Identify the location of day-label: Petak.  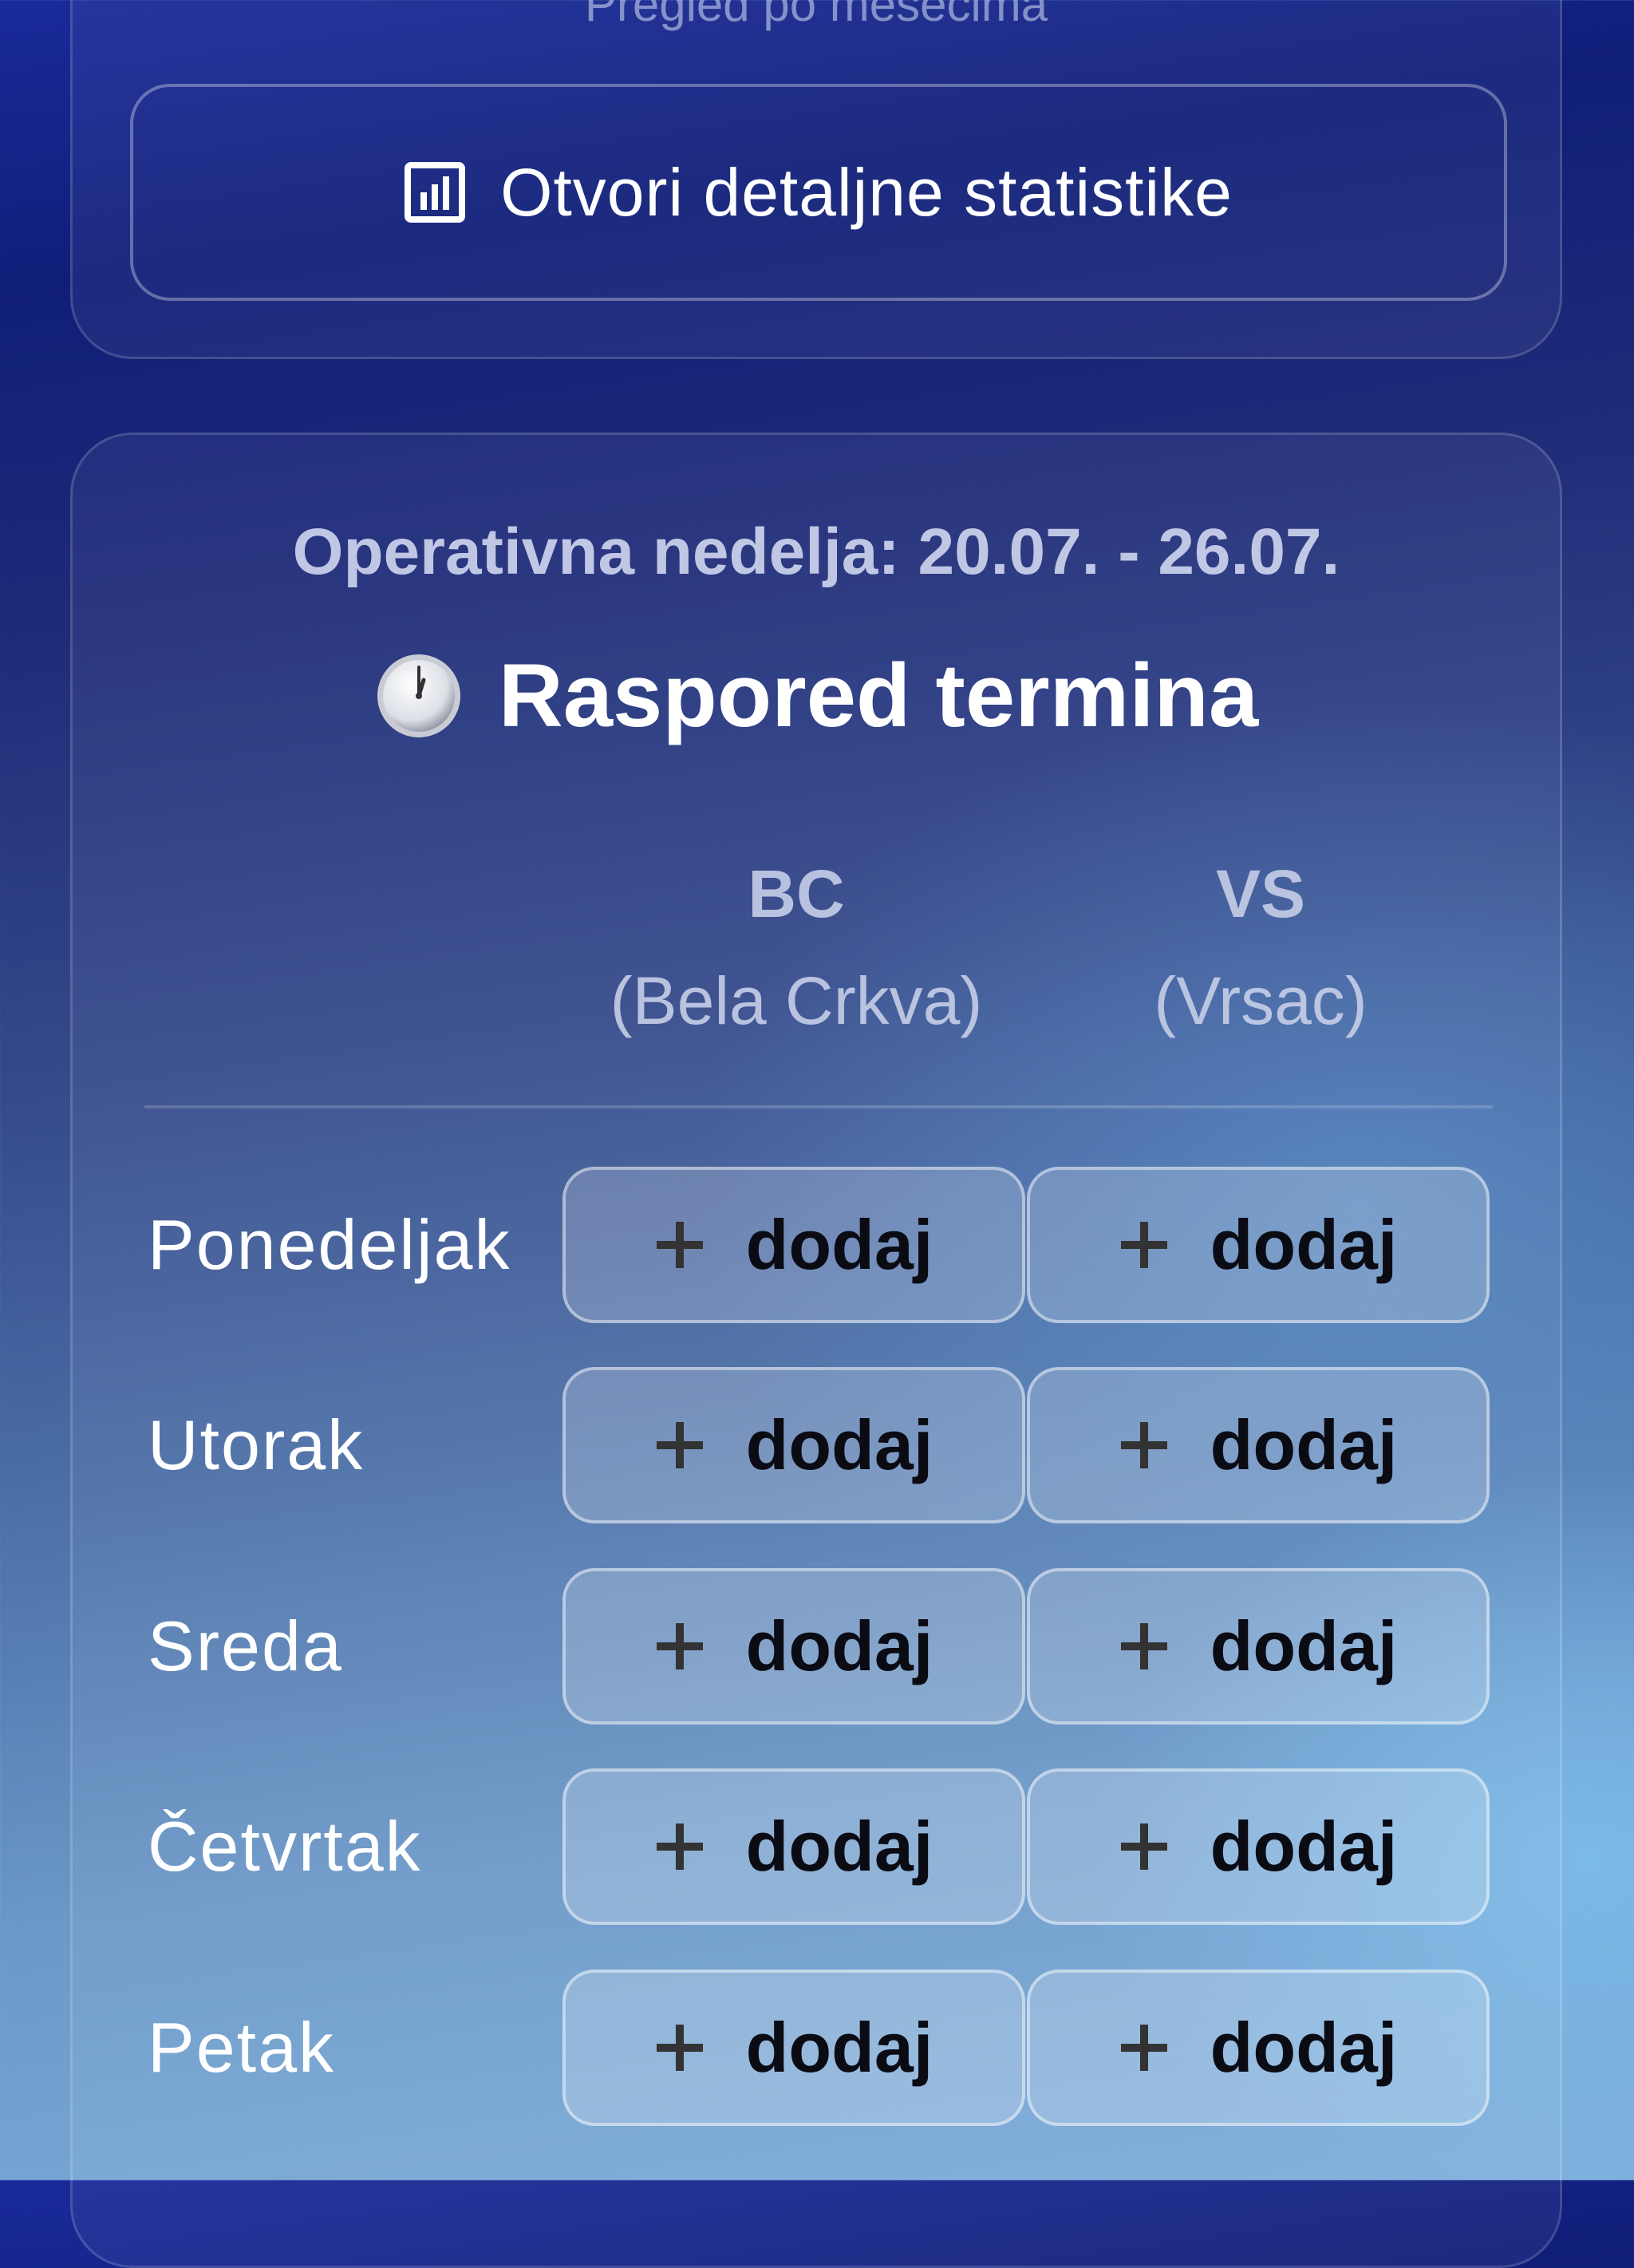
(242, 2047).